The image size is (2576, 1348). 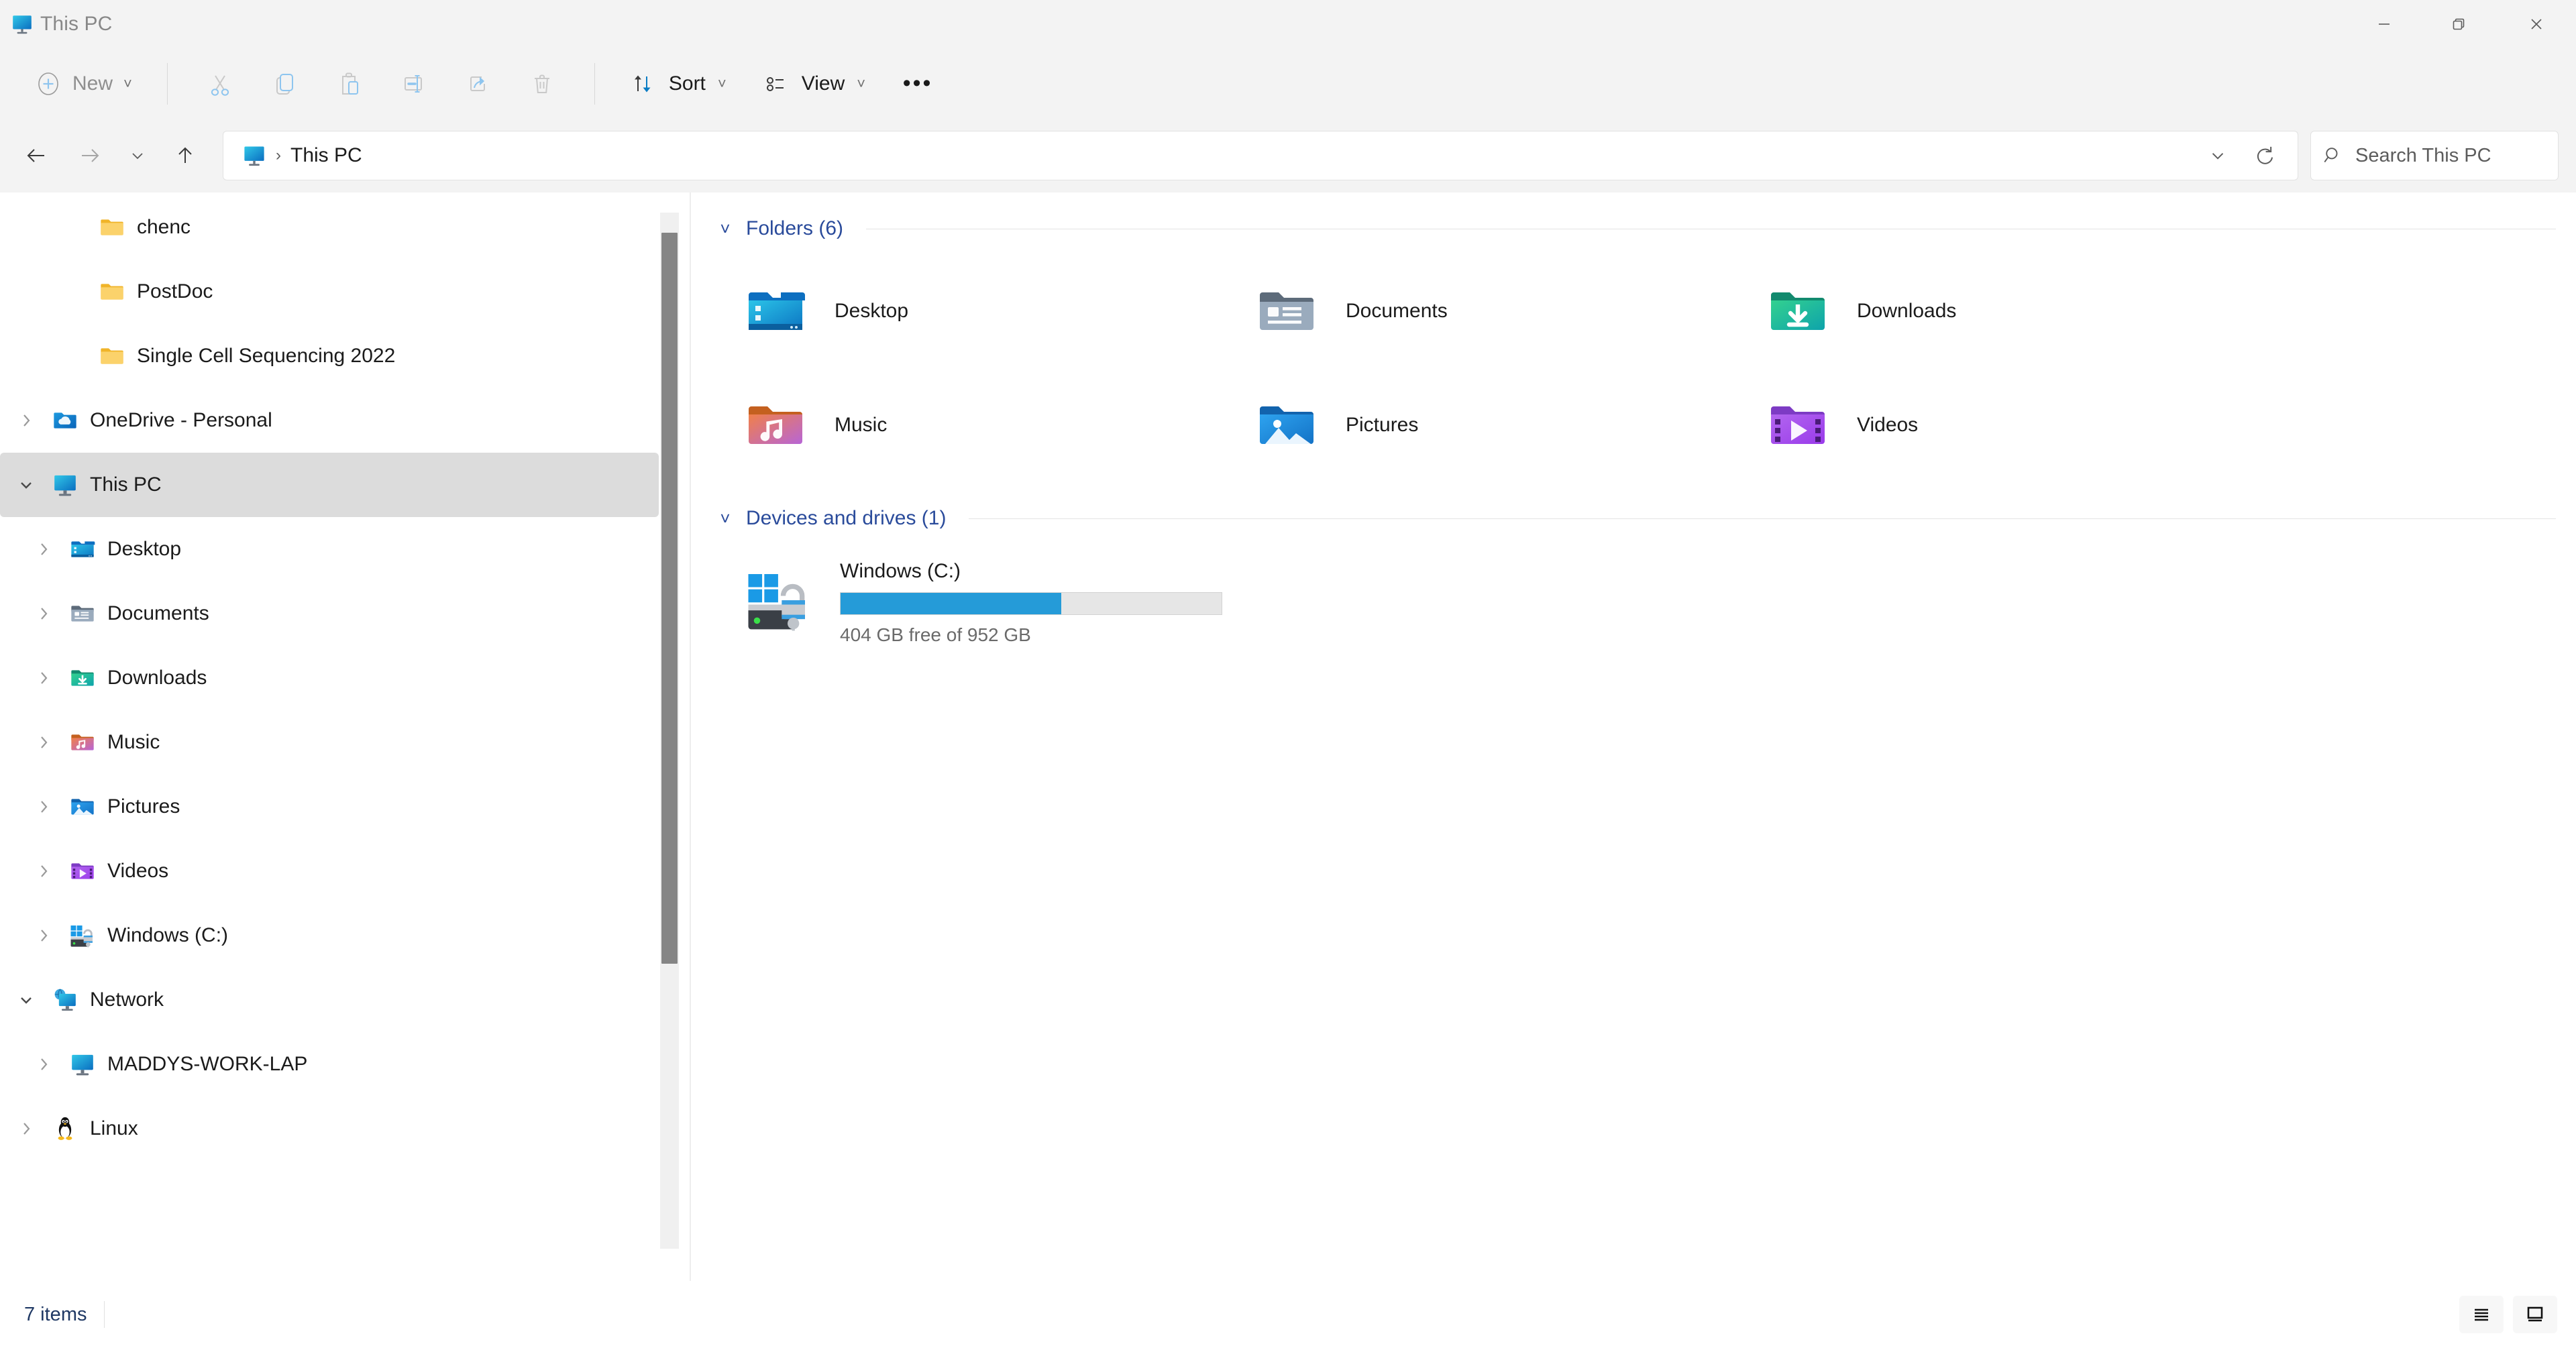 What do you see at coordinates (126, 484) in the screenshot?
I see `sidebar-item-label: This PC` at bounding box center [126, 484].